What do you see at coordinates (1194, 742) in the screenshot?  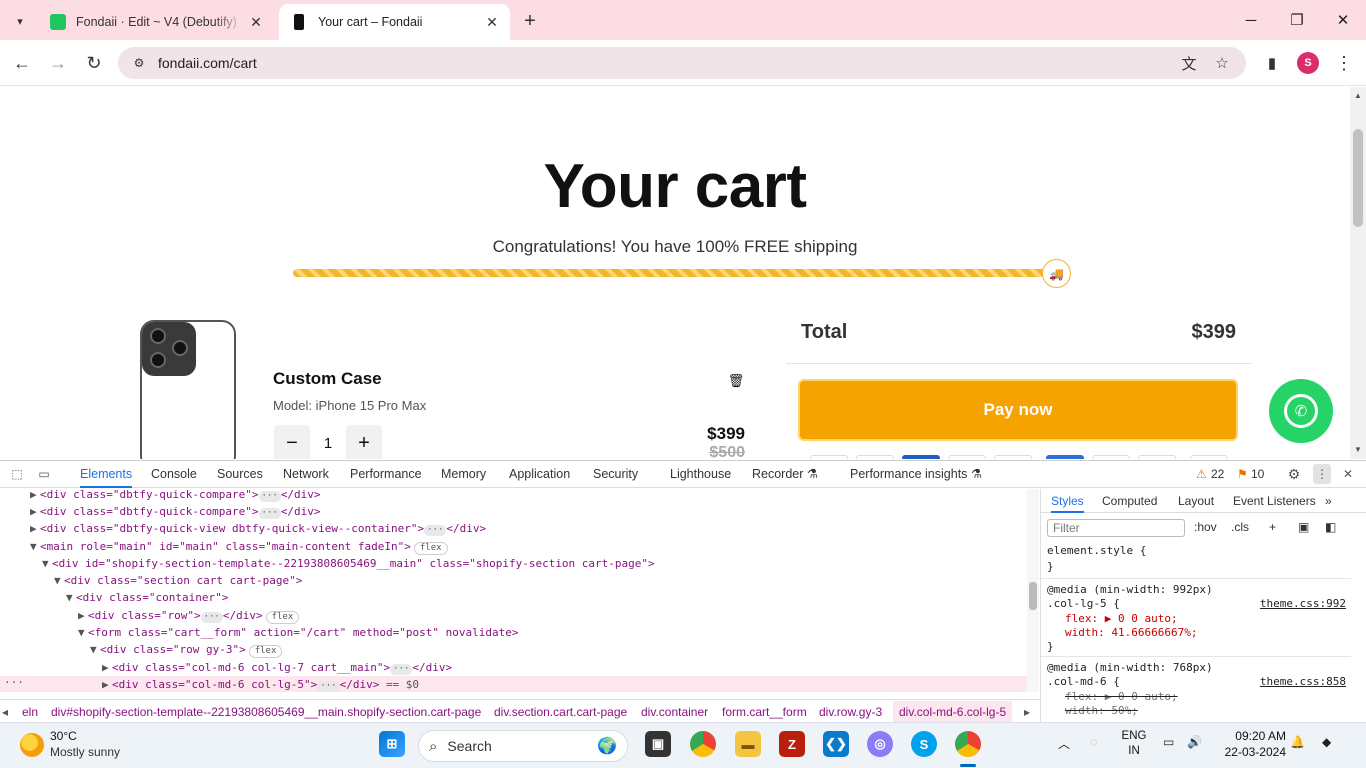 I see `volume-icon: 🔊` at bounding box center [1194, 742].